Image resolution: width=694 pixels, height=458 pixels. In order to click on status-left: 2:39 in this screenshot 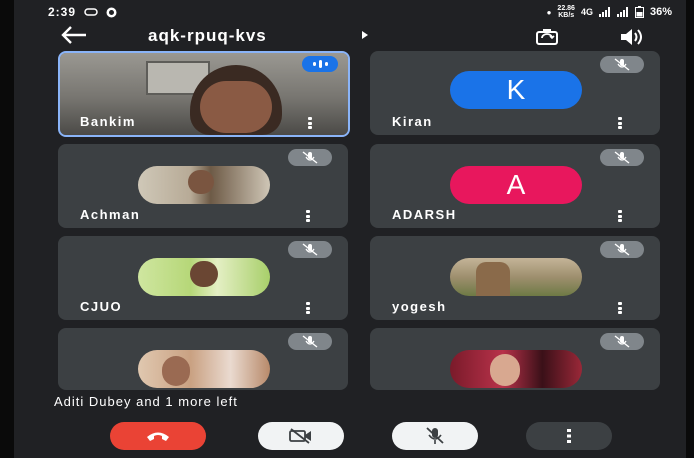, I will do `click(82, 12)`.